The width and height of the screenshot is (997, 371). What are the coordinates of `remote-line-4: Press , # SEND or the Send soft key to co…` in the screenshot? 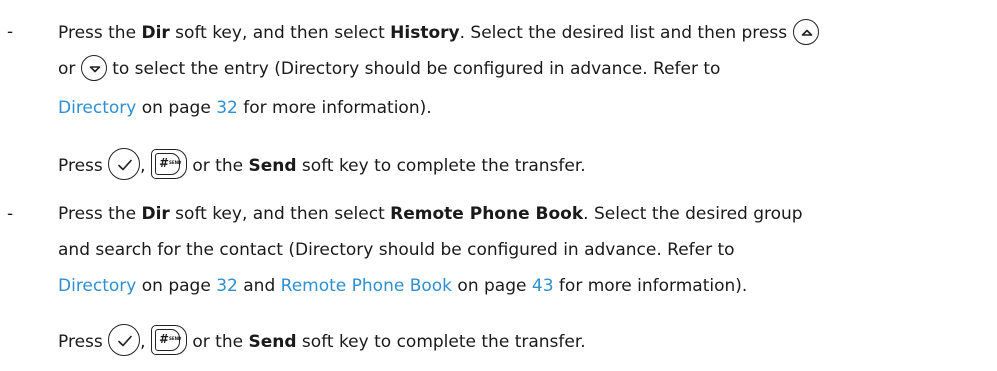 It's located at (322, 341).